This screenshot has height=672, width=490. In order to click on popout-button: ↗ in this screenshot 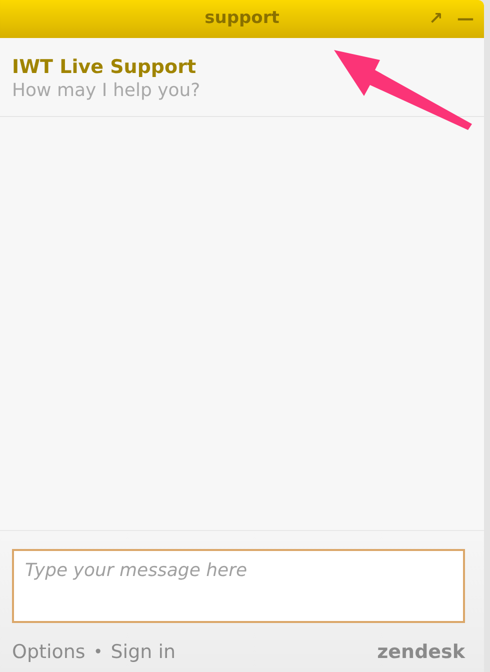, I will do `click(435, 19)`.